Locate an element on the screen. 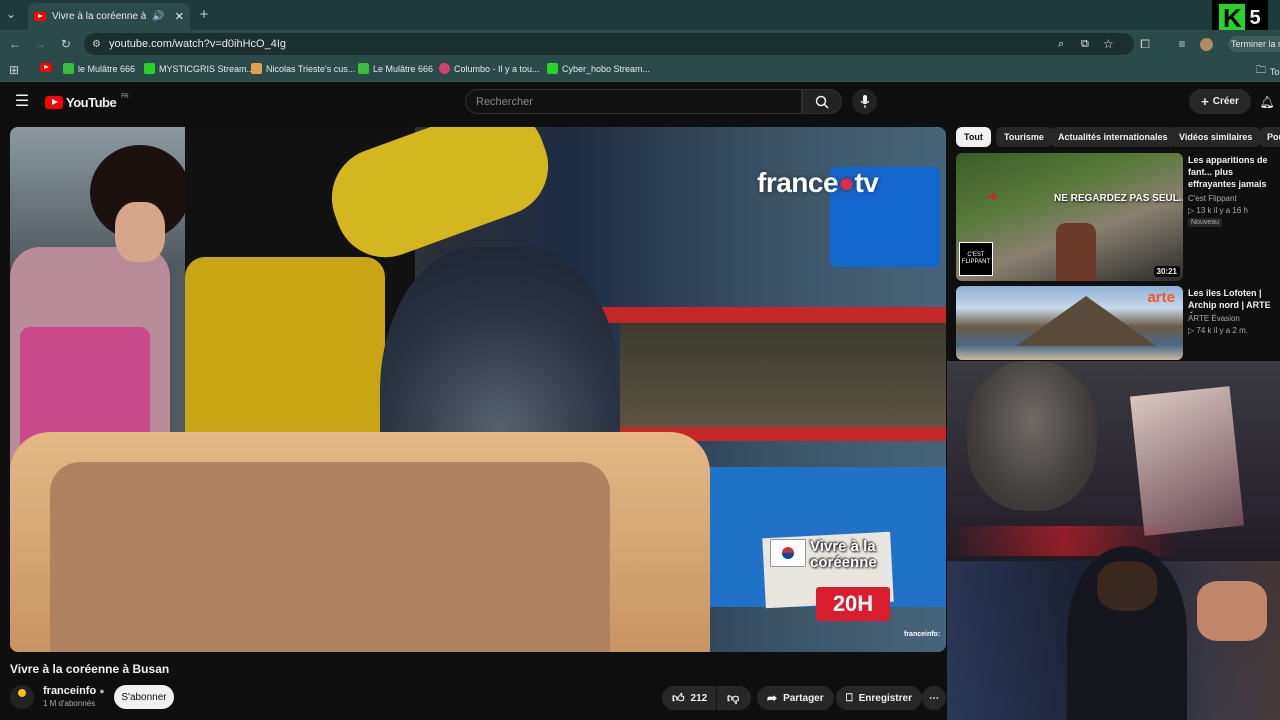  franceinfo-corner-logo: franceinfo: is located at coordinates (922, 634).